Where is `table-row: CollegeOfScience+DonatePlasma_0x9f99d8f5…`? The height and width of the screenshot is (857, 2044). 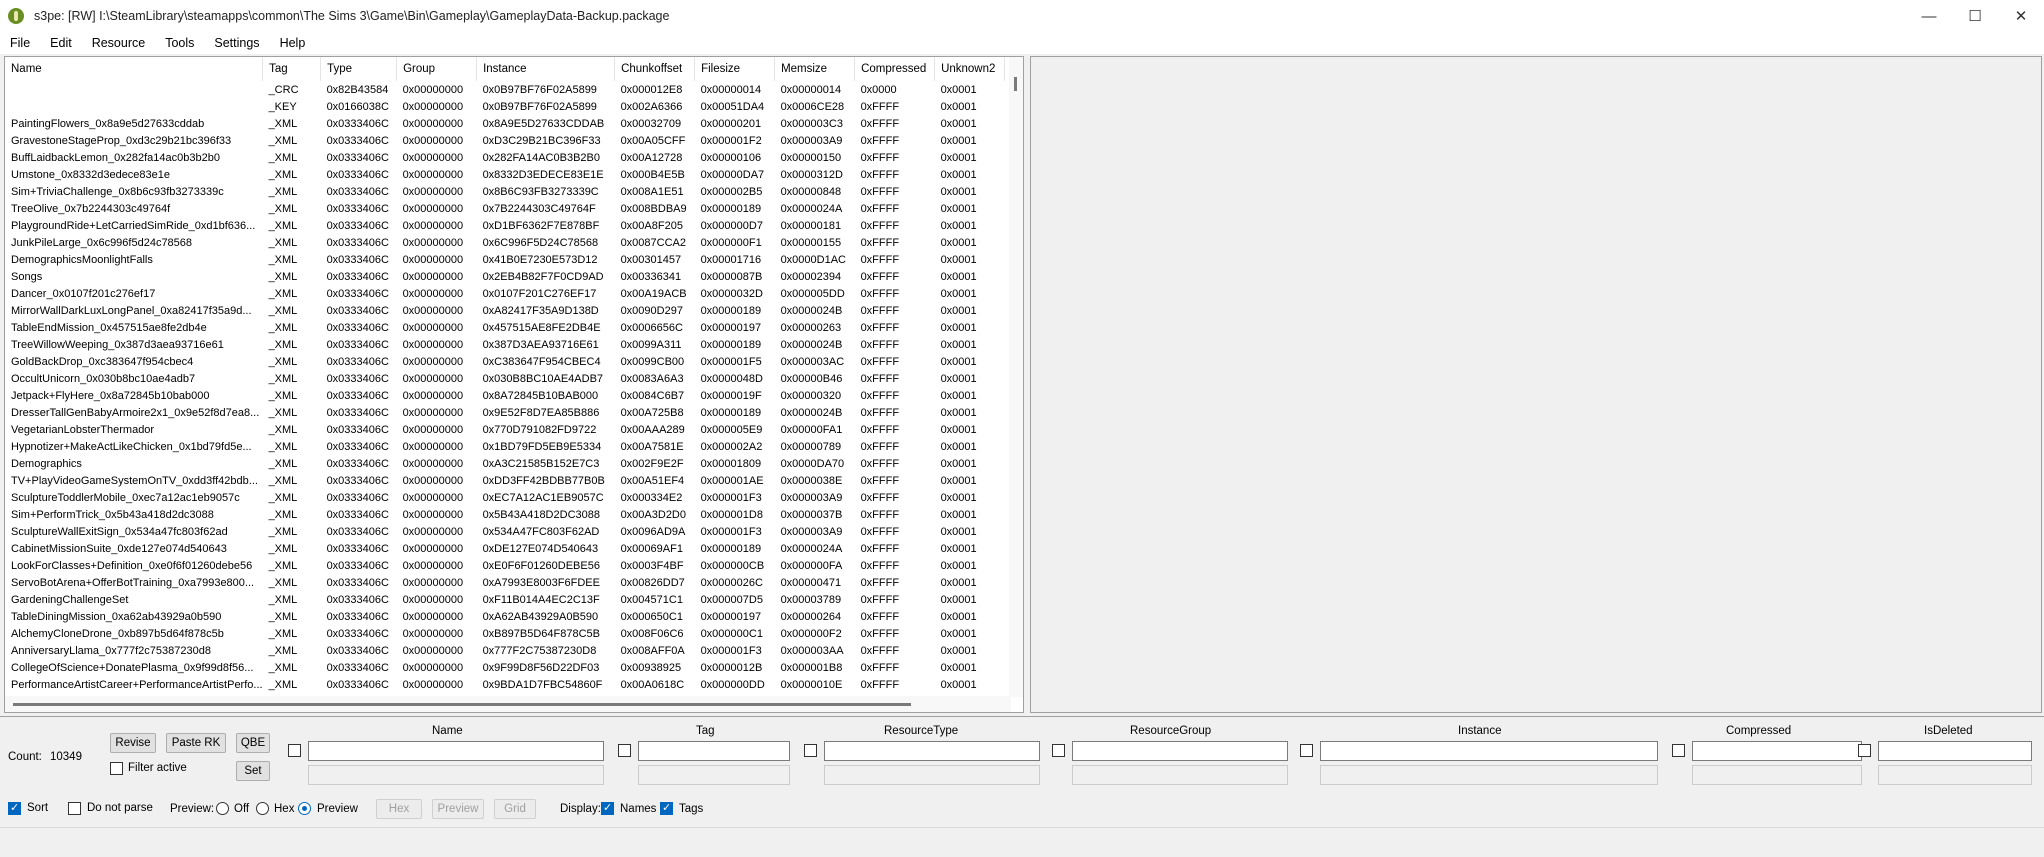
table-row: CollegeOfScience+DonatePlasma_0x9f99d8f5… is located at coordinates (505, 667).